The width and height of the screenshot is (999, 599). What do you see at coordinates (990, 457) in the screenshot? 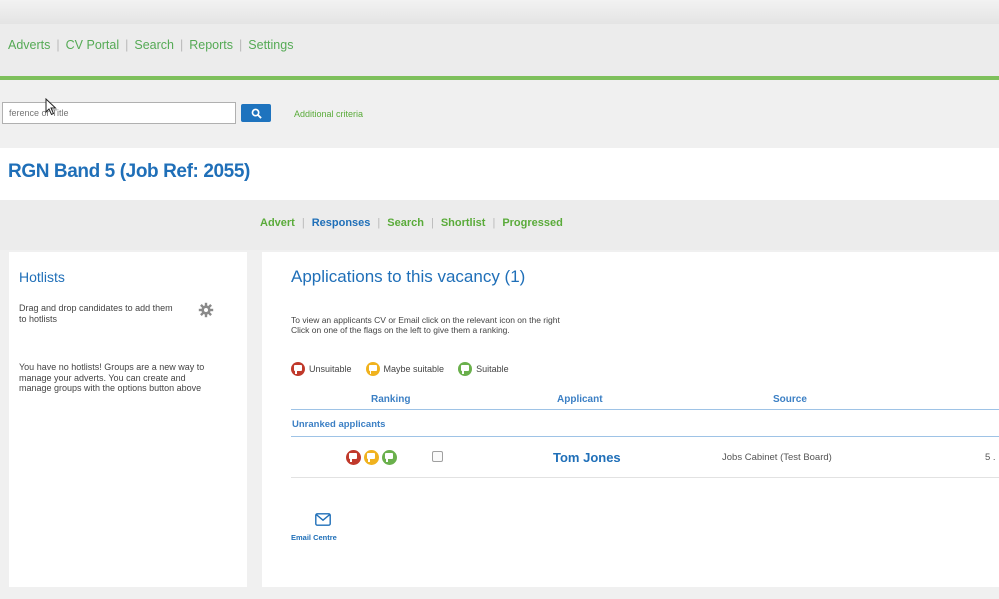
I see `applicant-date: 5 .` at bounding box center [990, 457].